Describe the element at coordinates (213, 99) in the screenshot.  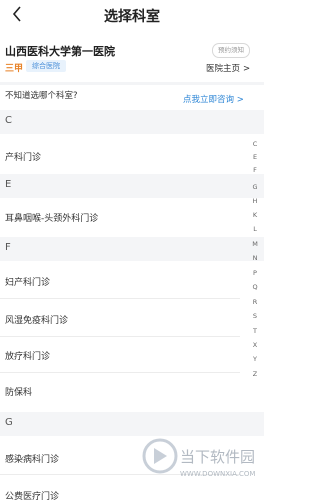
I see `consult-now-link: 点我立即咨询 >` at that location.